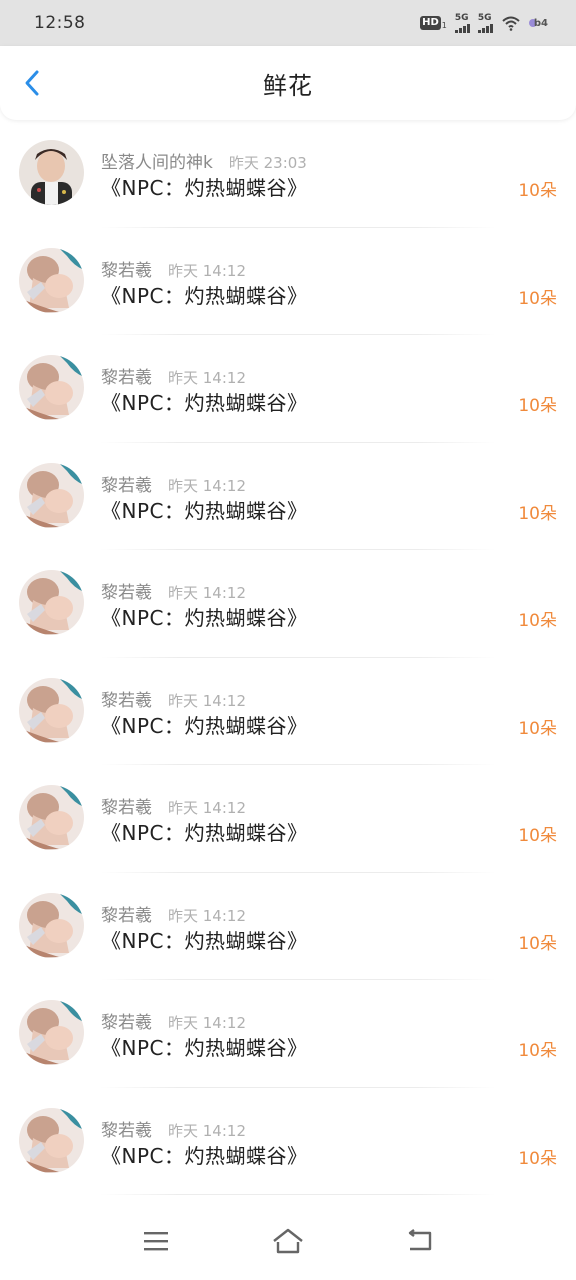 Image resolution: width=576 pixels, height=1280 pixels. What do you see at coordinates (267, 163) in the screenshot?
I see `timestamp: 昨天 23:03` at bounding box center [267, 163].